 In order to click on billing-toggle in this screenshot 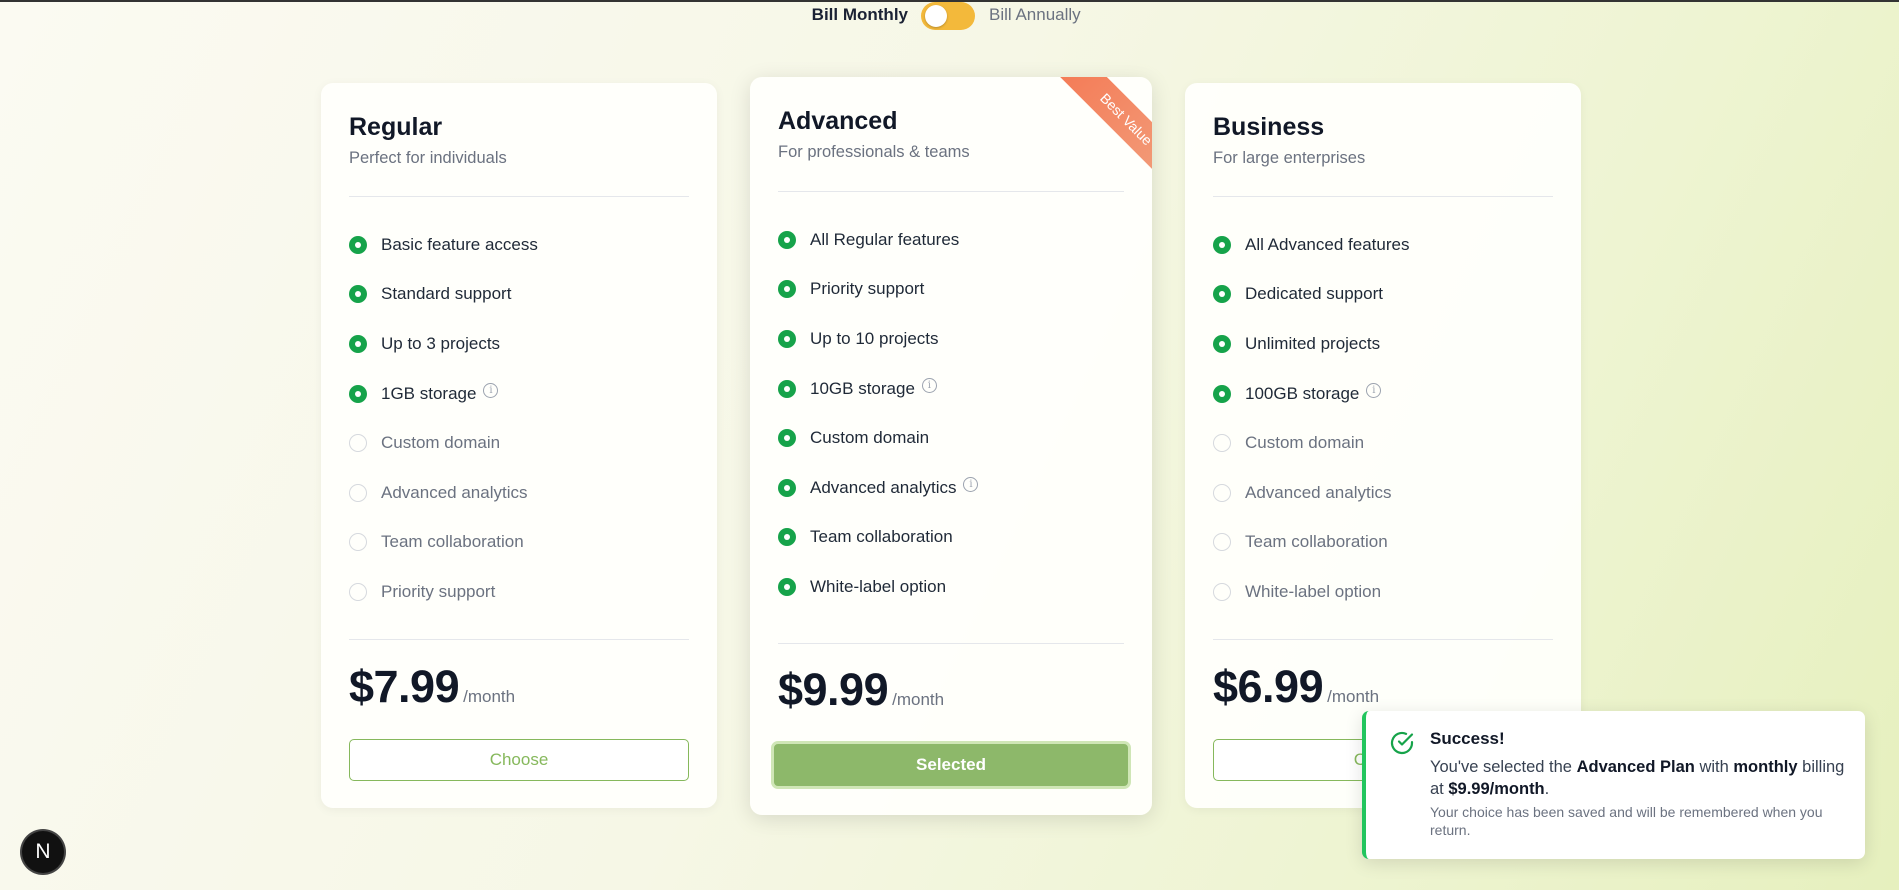, I will do `click(948, 16)`.